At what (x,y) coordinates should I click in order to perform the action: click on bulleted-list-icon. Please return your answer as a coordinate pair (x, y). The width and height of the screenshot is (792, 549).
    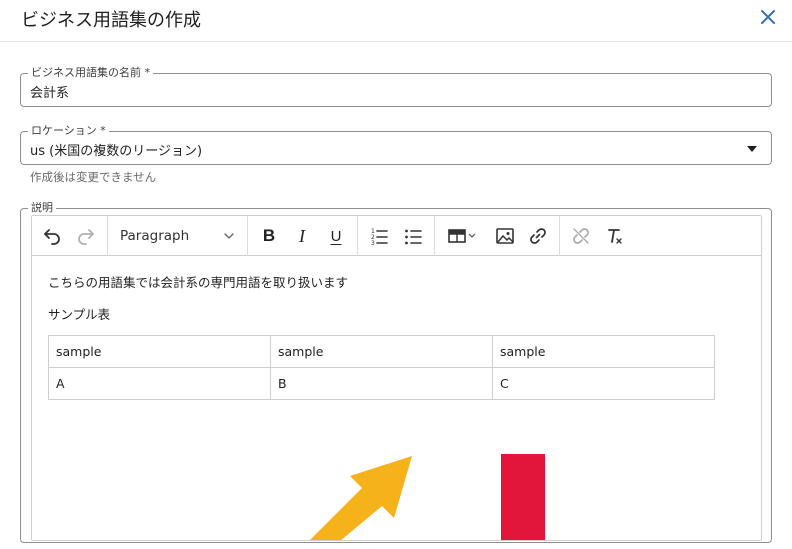
    Looking at the image, I should click on (413, 237).